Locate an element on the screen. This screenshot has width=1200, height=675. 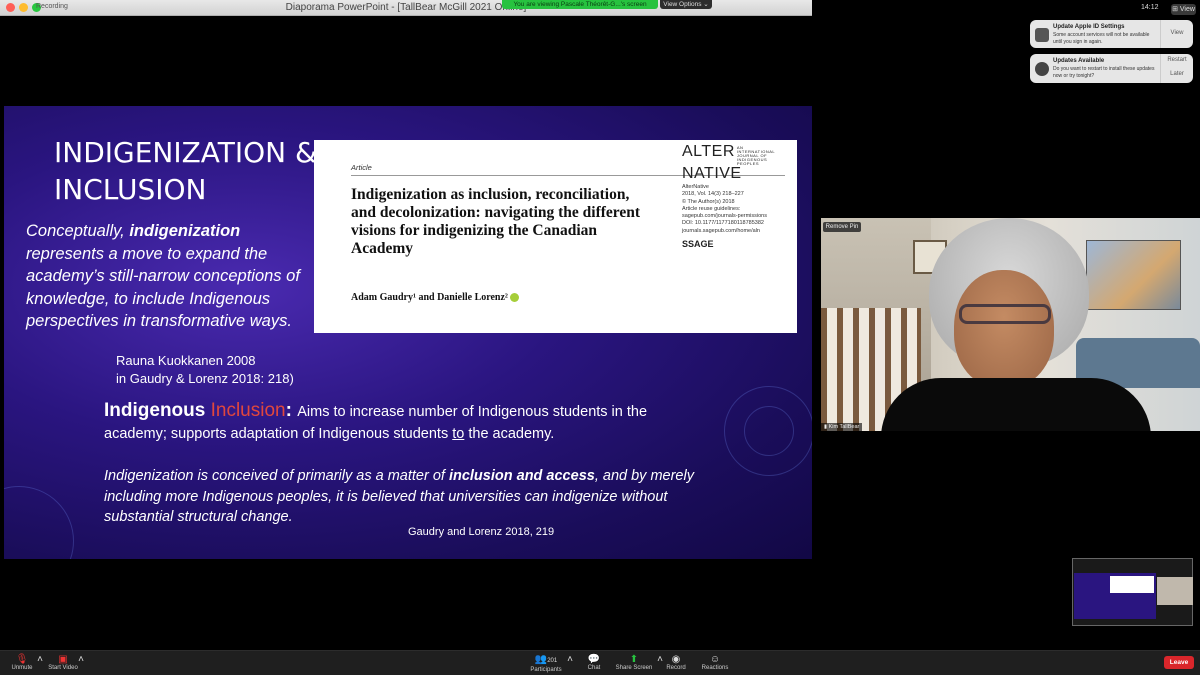
heading-colon: : is located at coordinates (291, 410).